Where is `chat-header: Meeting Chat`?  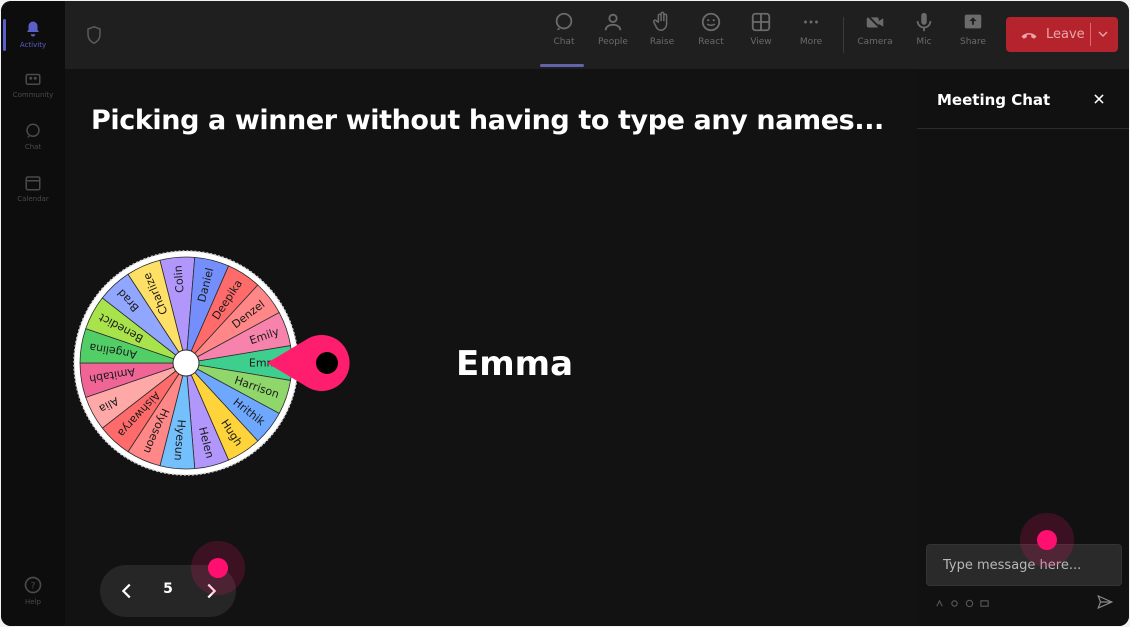
chat-header: Meeting Chat is located at coordinates (1023, 99).